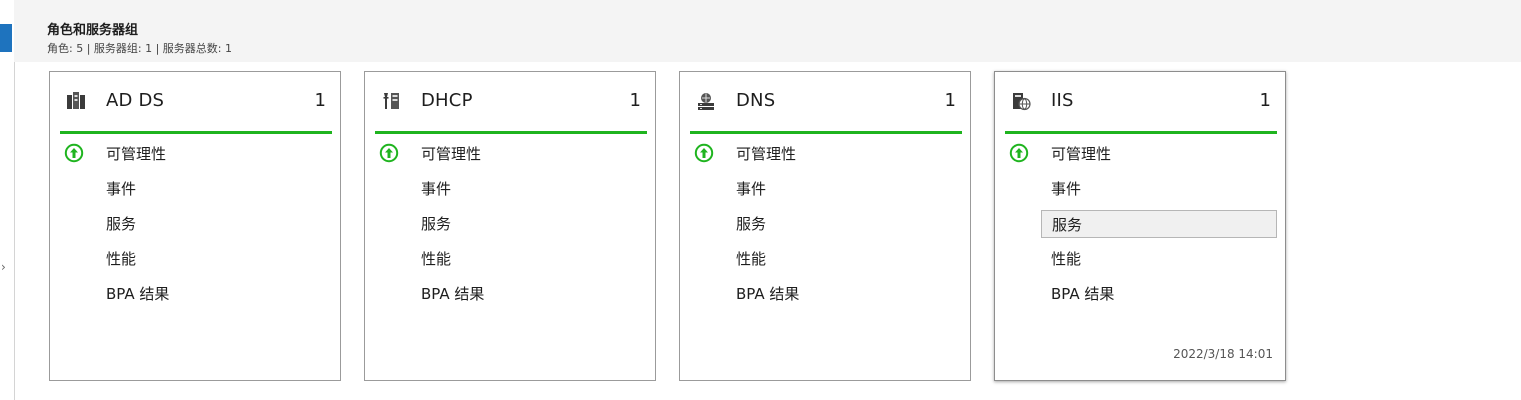 Image resolution: width=1521 pixels, height=400 pixels. What do you see at coordinates (755, 100) in the screenshot?
I see `tile-title: DNS` at bounding box center [755, 100].